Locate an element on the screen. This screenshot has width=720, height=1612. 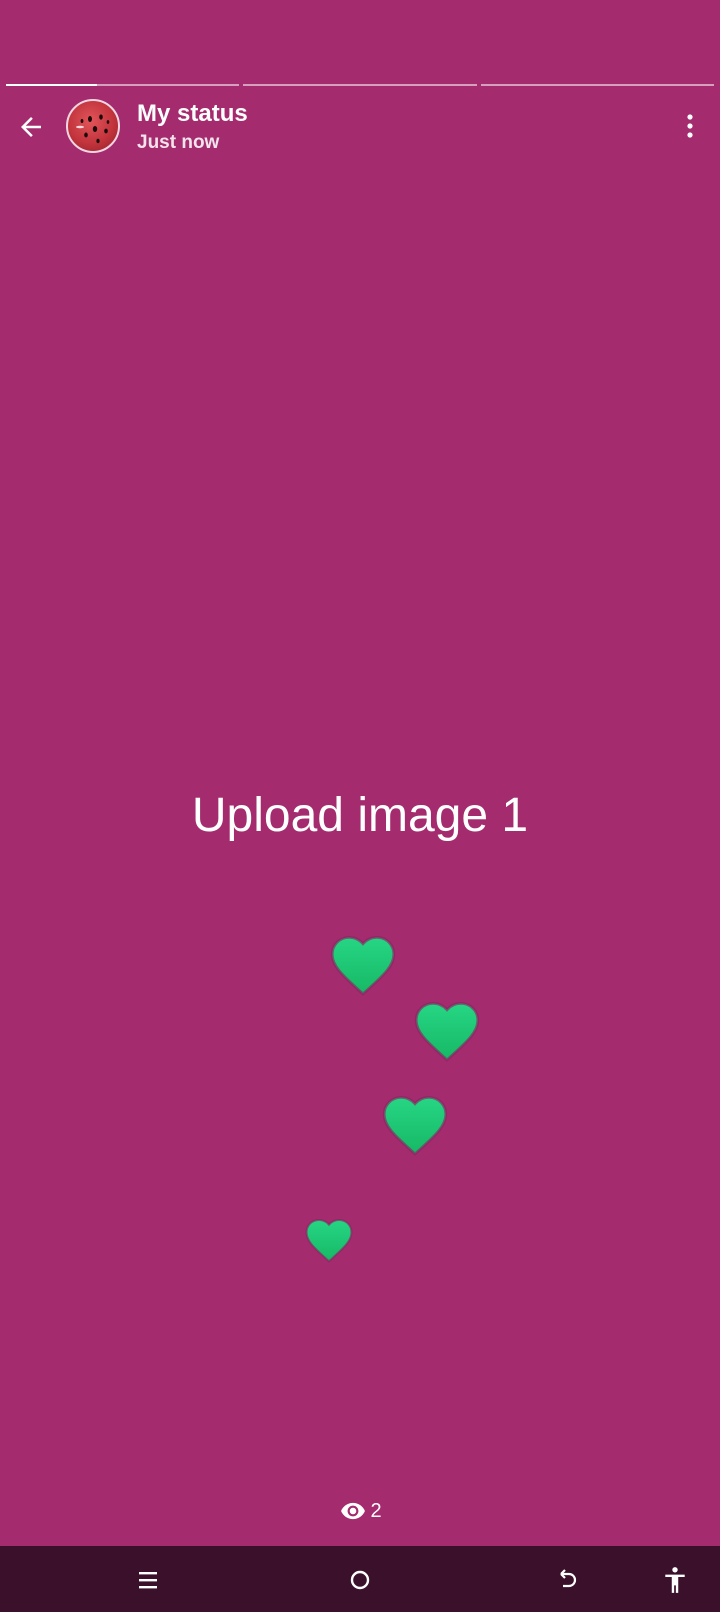
back-icon is located at coordinates (568, 1578).